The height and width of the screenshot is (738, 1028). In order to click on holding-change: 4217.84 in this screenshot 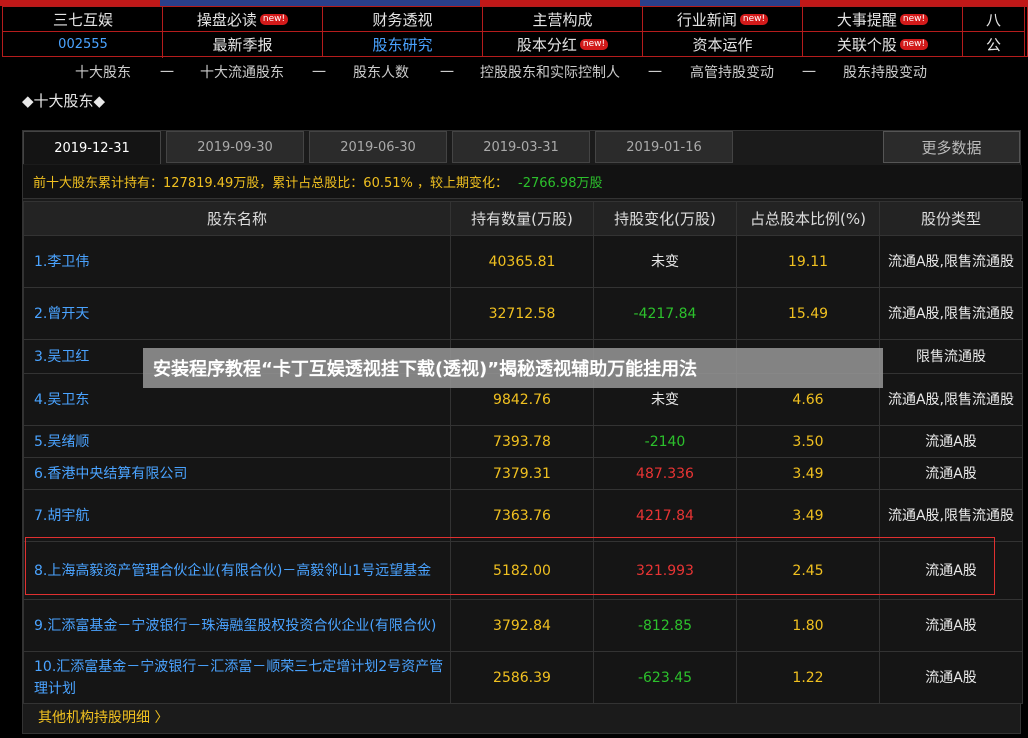, I will do `click(665, 515)`.